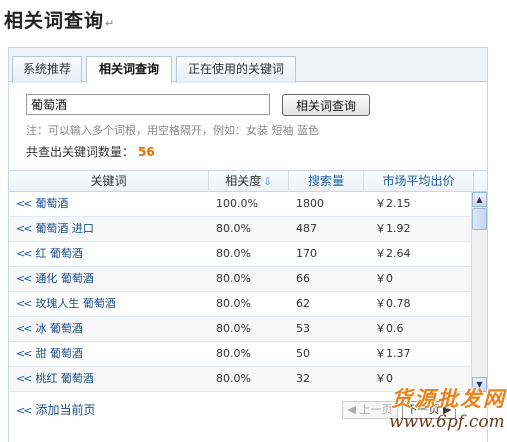  I want to click on table-header: 关键词 相关度 ⇩ 搜索量 市场平均出价, so click(248, 181).